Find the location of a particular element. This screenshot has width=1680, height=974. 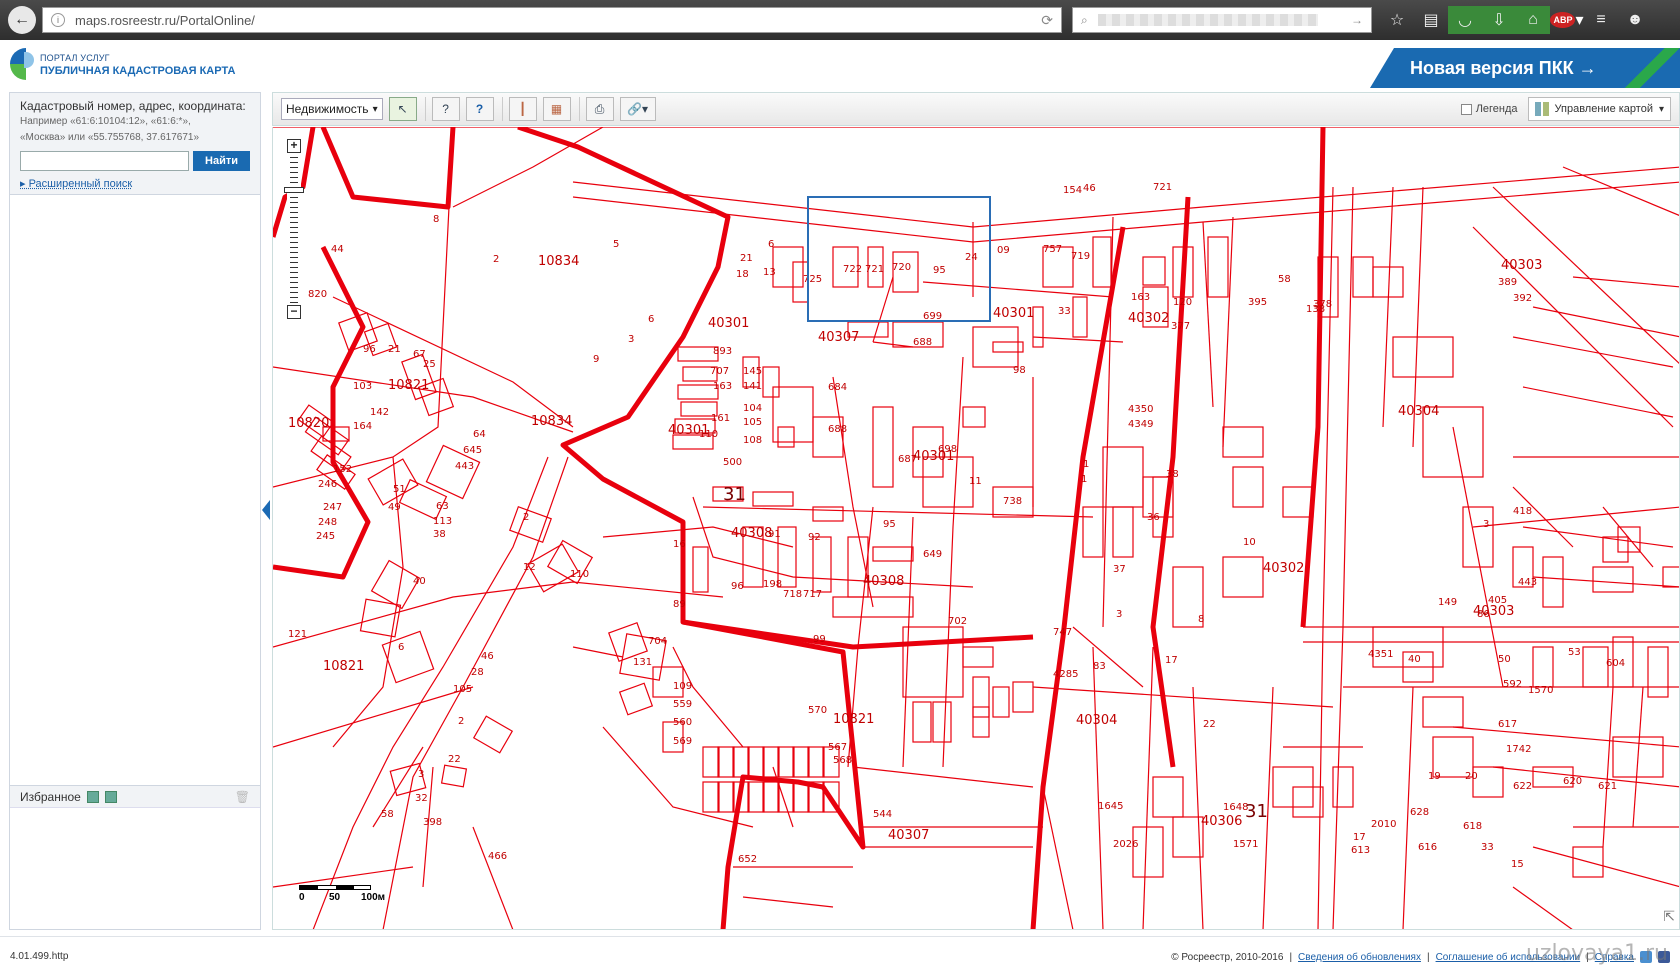

reading-list-icon: ▤ is located at coordinates (1431, 20).